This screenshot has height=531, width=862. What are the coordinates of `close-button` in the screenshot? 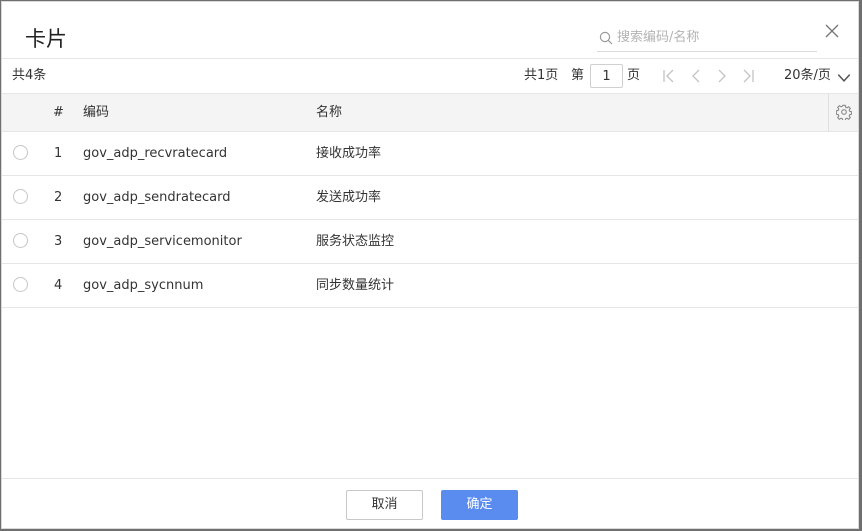 It's located at (832, 31).